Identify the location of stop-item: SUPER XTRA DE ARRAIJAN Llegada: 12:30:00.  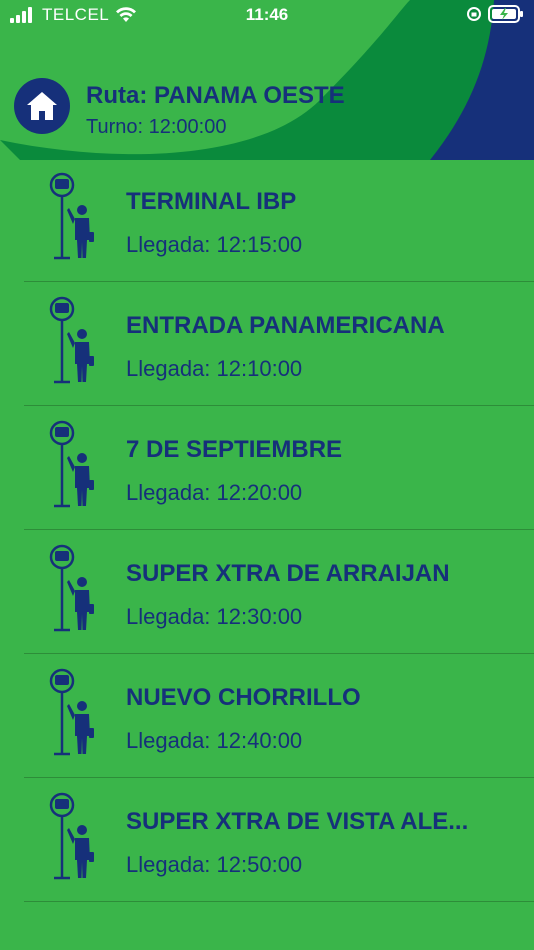
(267, 592).